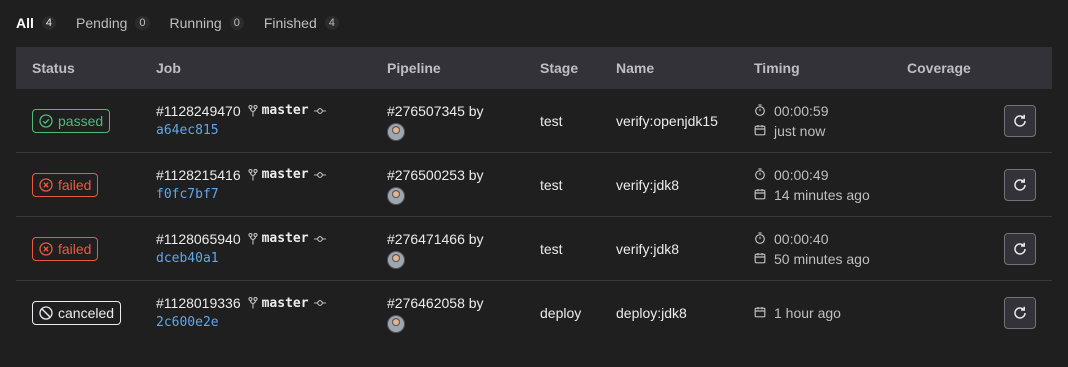 Image resolution: width=1068 pixels, height=367 pixels. I want to click on status-canceled-icon, so click(48, 313).